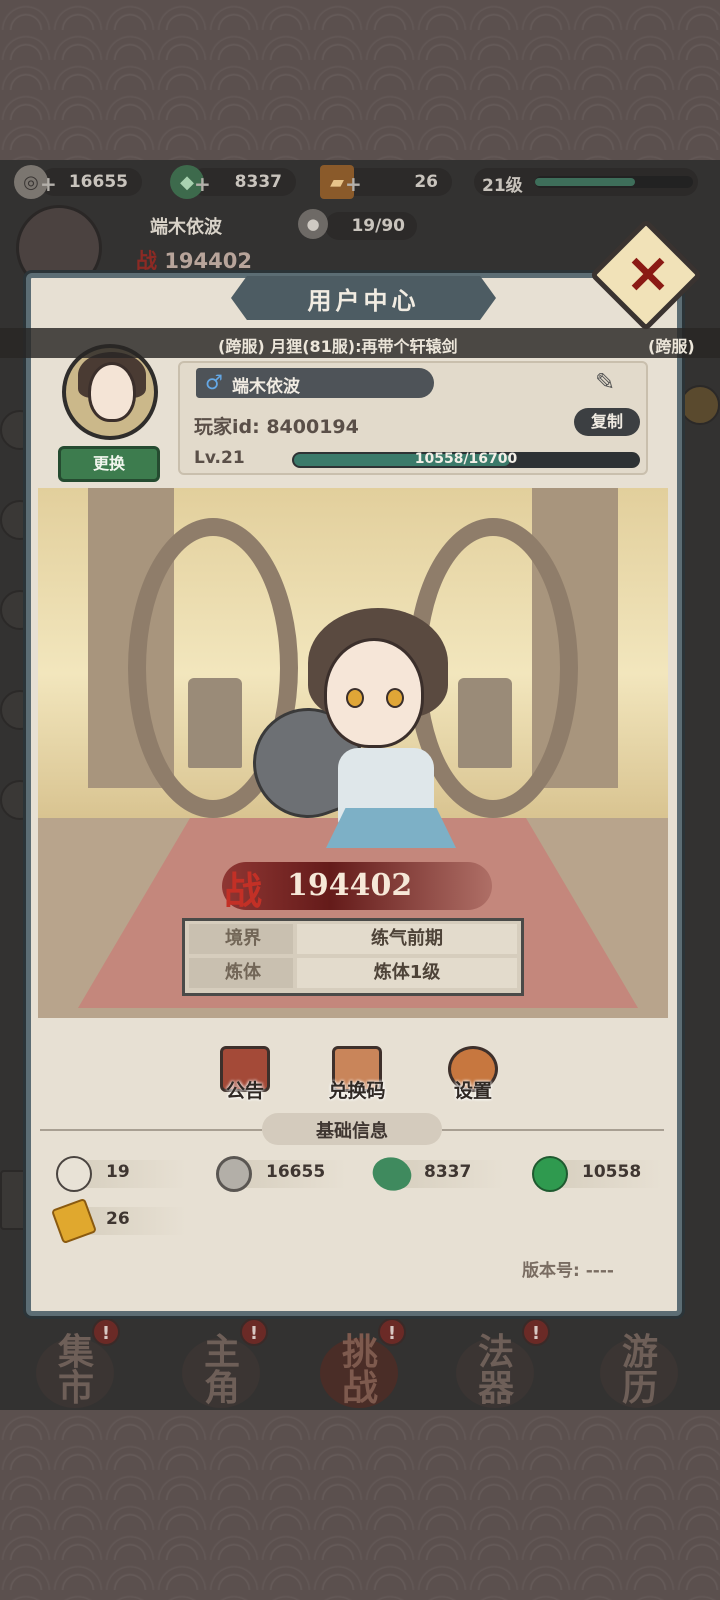 This screenshot has width=720, height=1600. Describe the element at coordinates (151, 1130) in the screenshot. I see `section-divider-left` at that location.